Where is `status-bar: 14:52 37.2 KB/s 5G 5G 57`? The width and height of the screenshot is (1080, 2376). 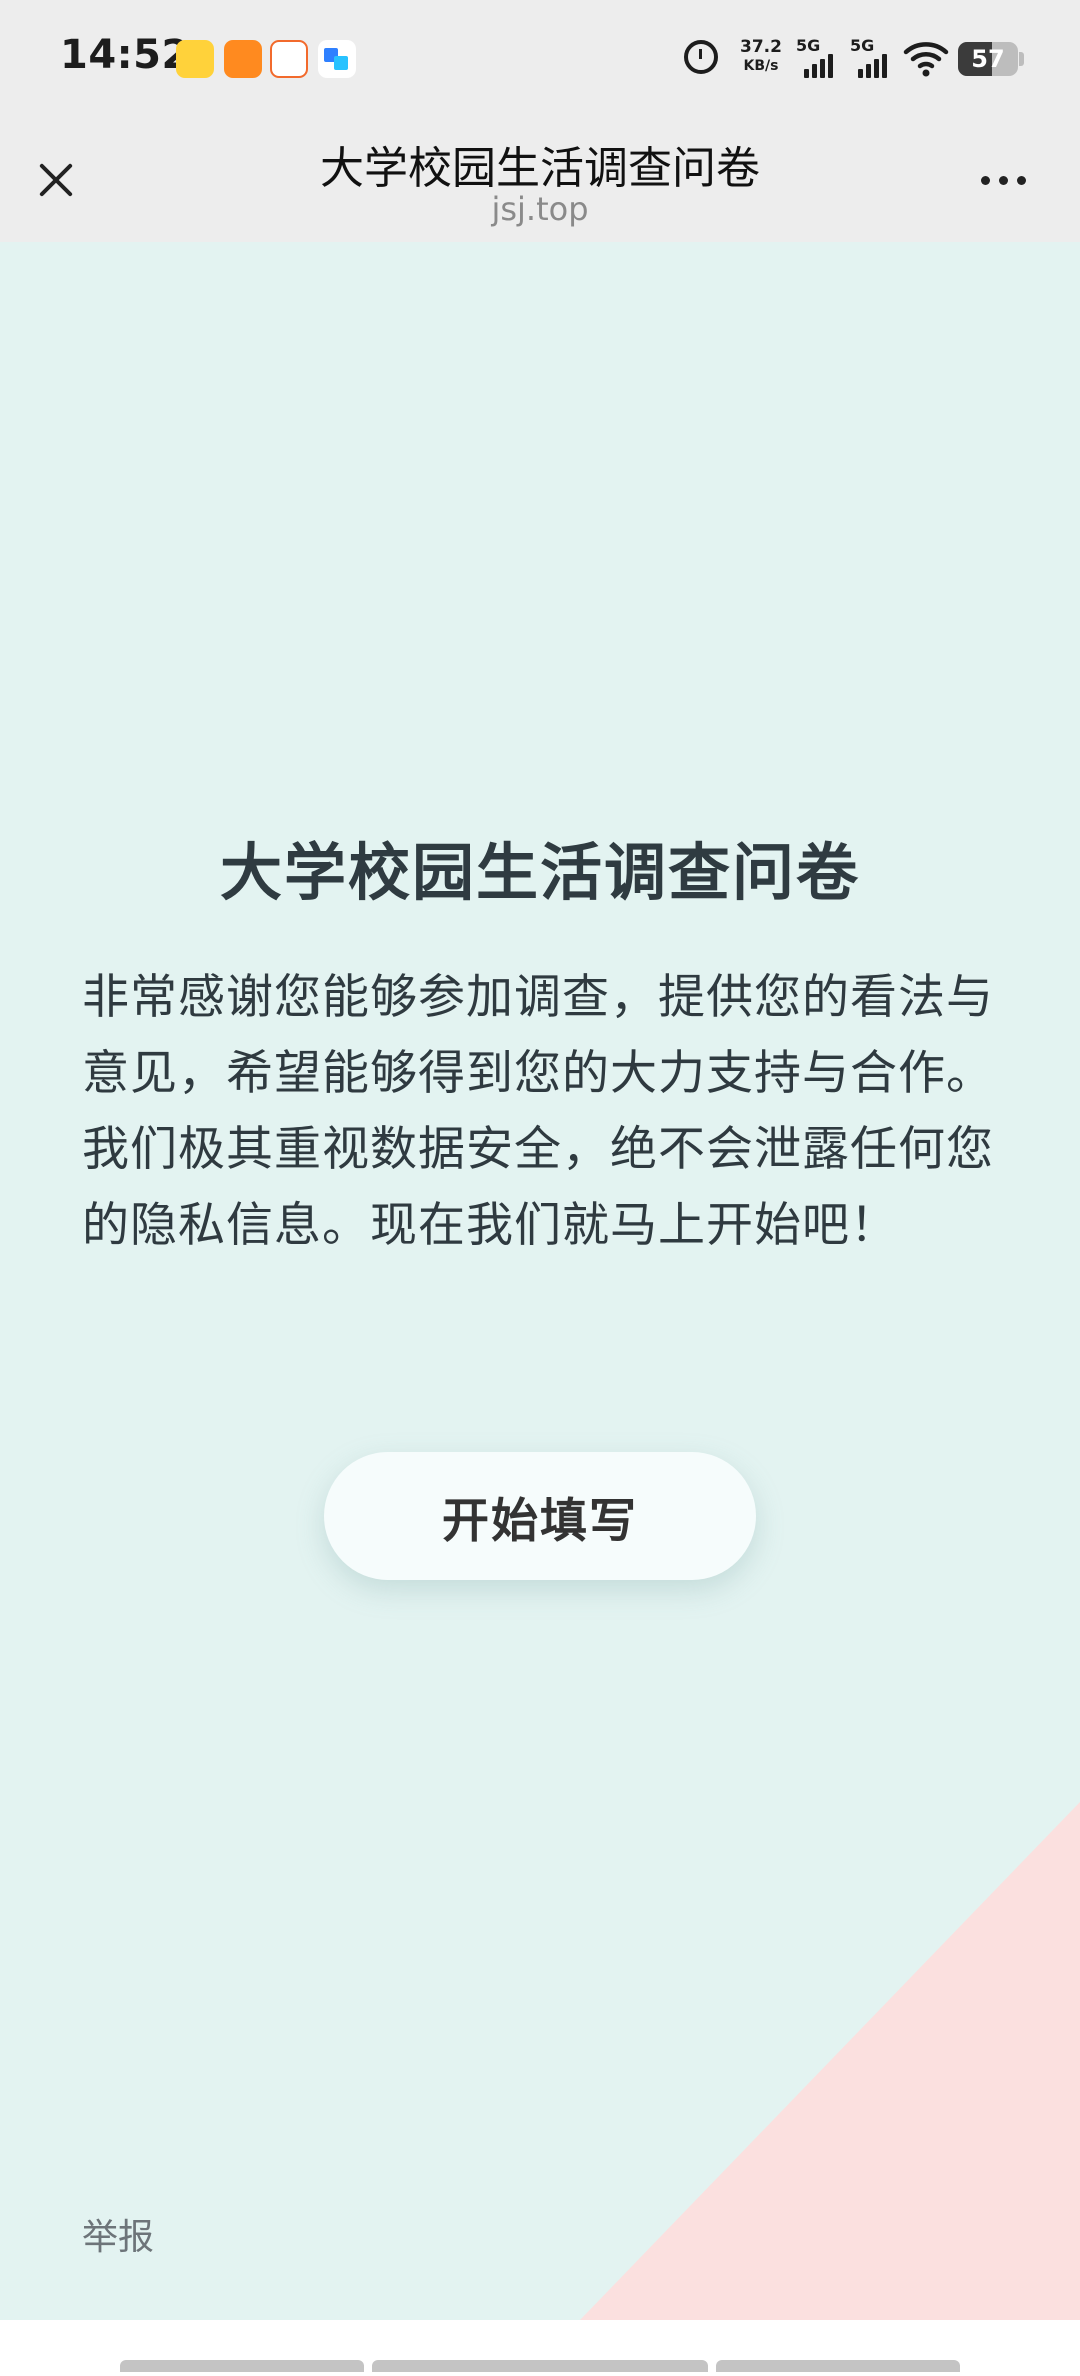
status-bar: 14:52 37.2 KB/s 5G 5G 57 is located at coordinates (540, 59).